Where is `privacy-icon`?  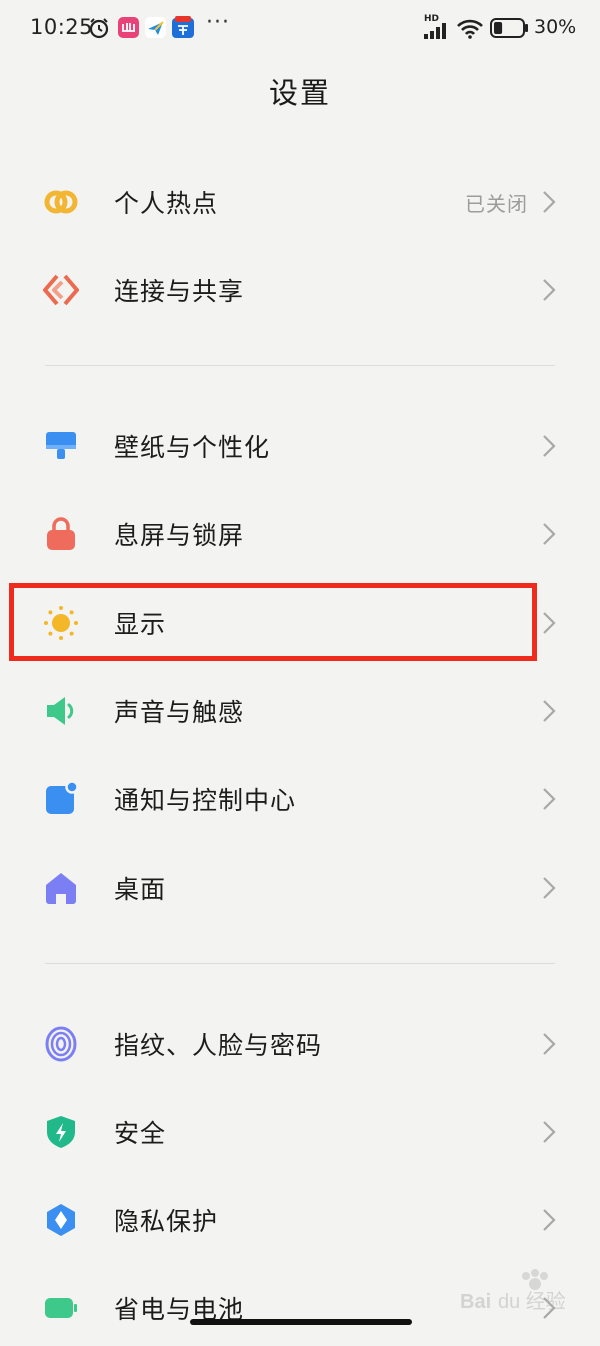 privacy-icon is located at coordinates (61, 1220).